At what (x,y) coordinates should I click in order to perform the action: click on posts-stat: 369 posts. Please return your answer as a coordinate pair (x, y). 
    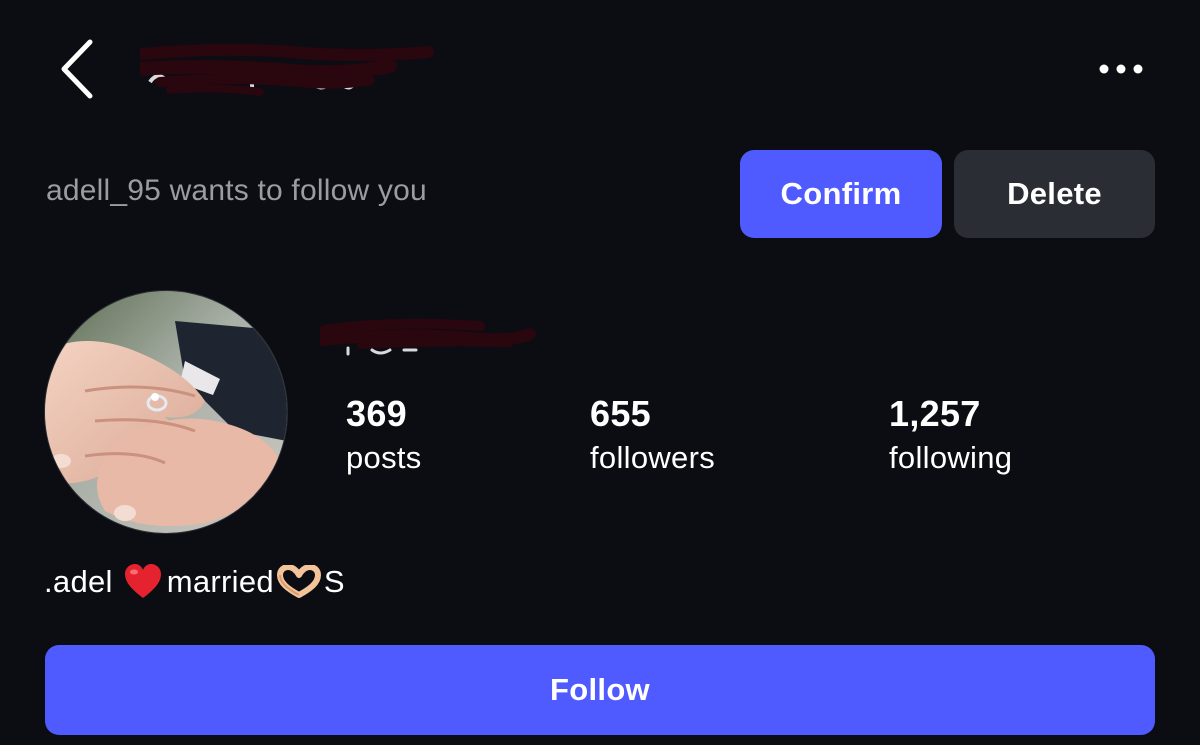
    Looking at the image, I should click on (384, 436).